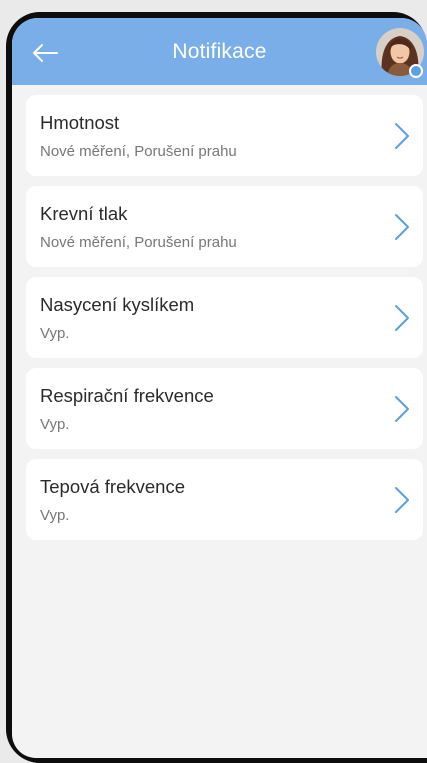 The width and height of the screenshot is (427, 763). What do you see at coordinates (224, 317) in the screenshot?
I see `list-item-oxygen-saturation: Nasycení kyslíkem Vyp.` at bounding box center [224, 317].